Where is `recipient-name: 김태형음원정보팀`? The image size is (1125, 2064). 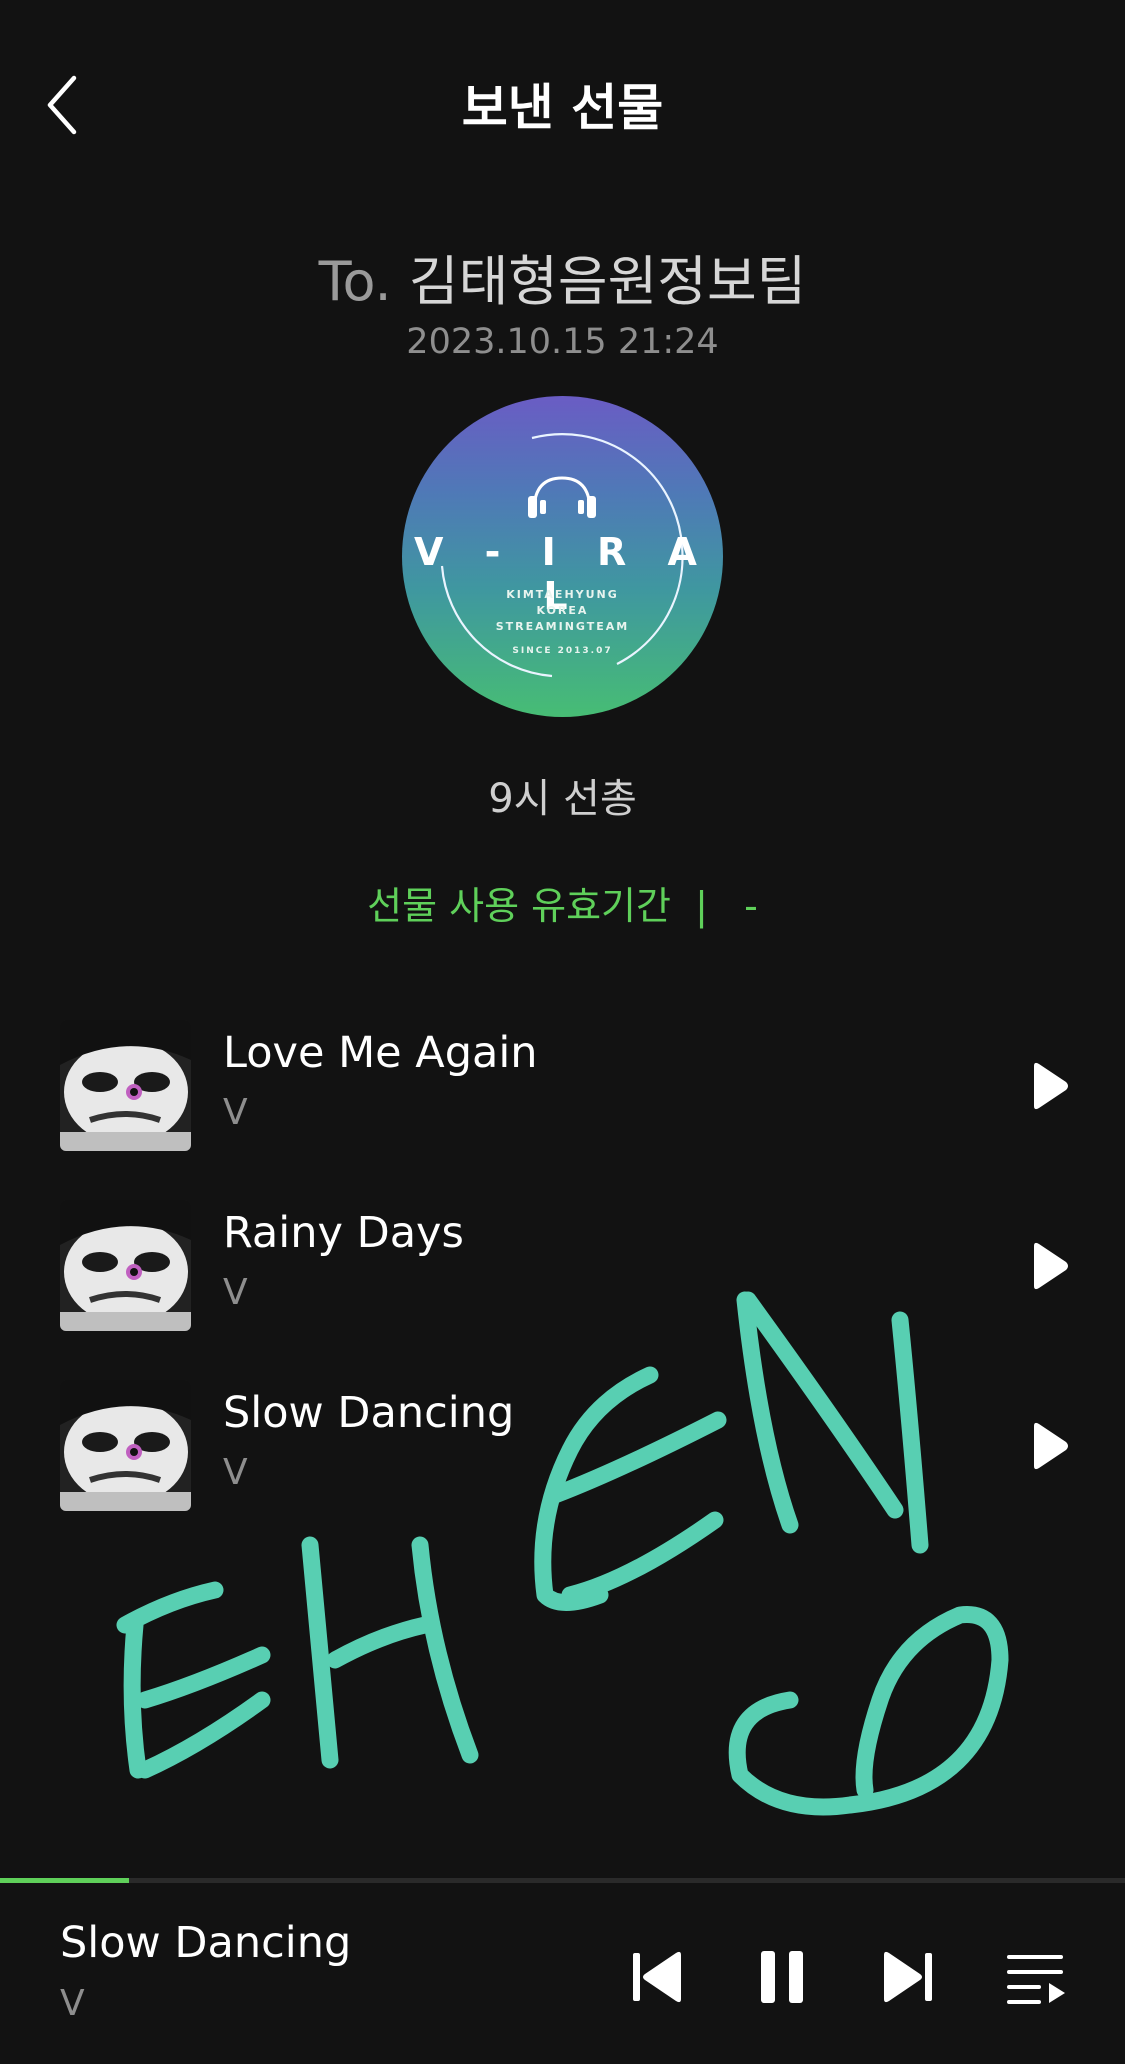
recipient-name: 김태형음원정보팀 is located at coordinates (607, 281).